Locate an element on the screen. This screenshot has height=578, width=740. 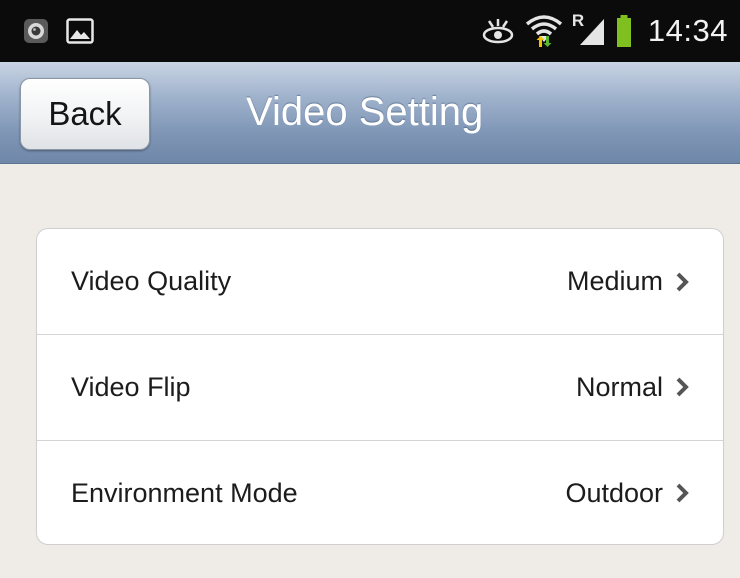
roaming-label: R is located at coordinates (578, 20).